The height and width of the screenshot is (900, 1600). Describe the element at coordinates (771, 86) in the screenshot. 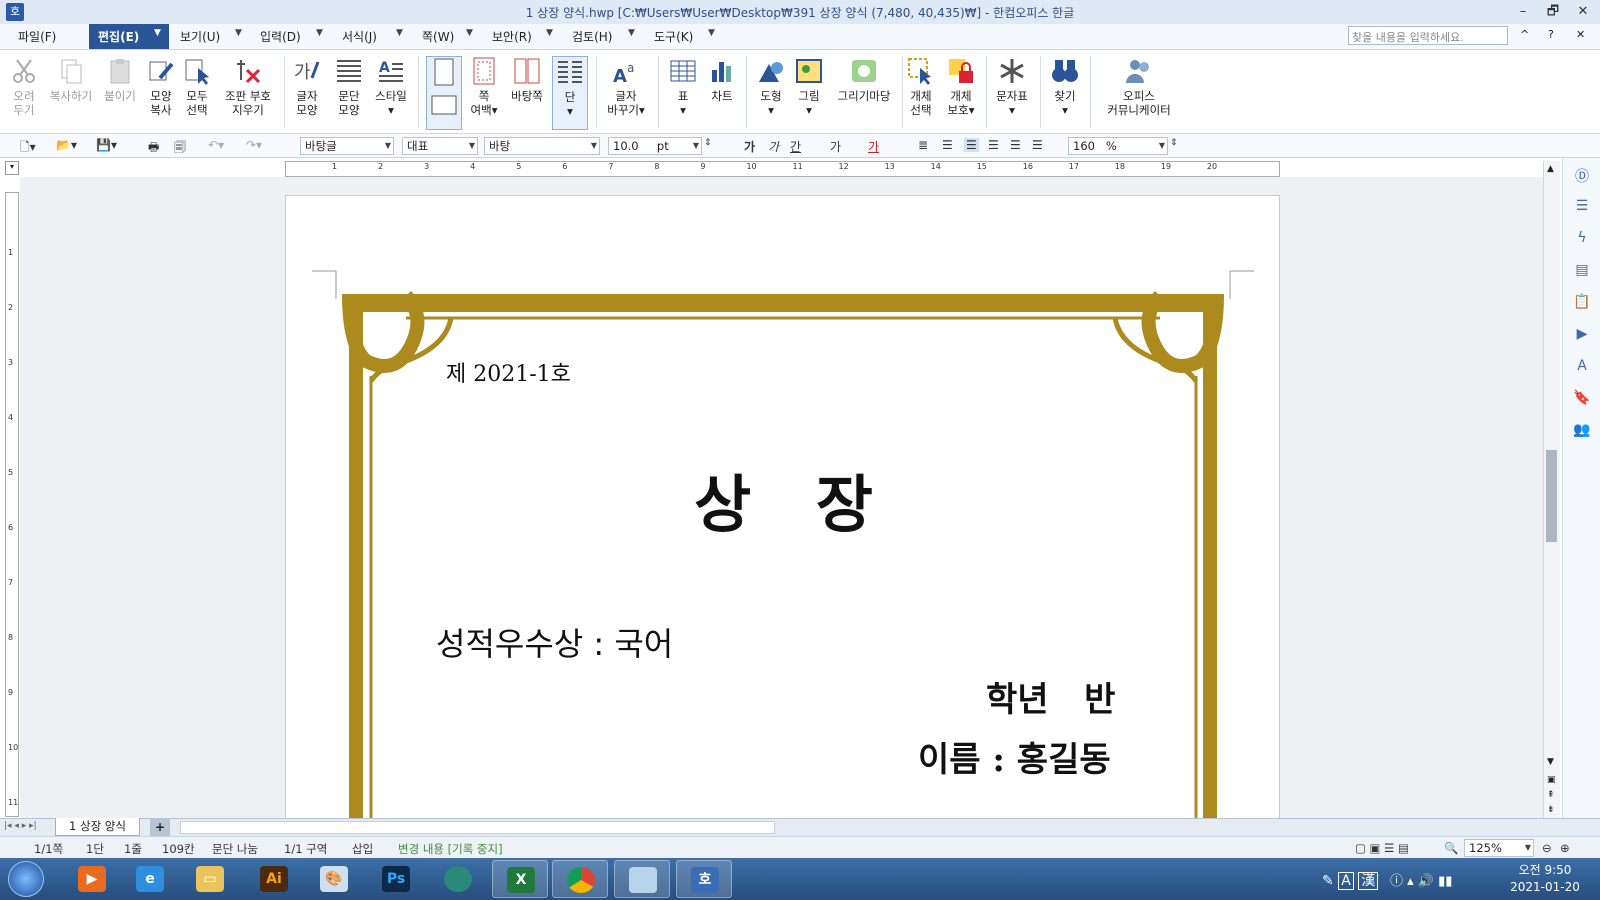

I see `shape-button: 도형 ▾` at that location.